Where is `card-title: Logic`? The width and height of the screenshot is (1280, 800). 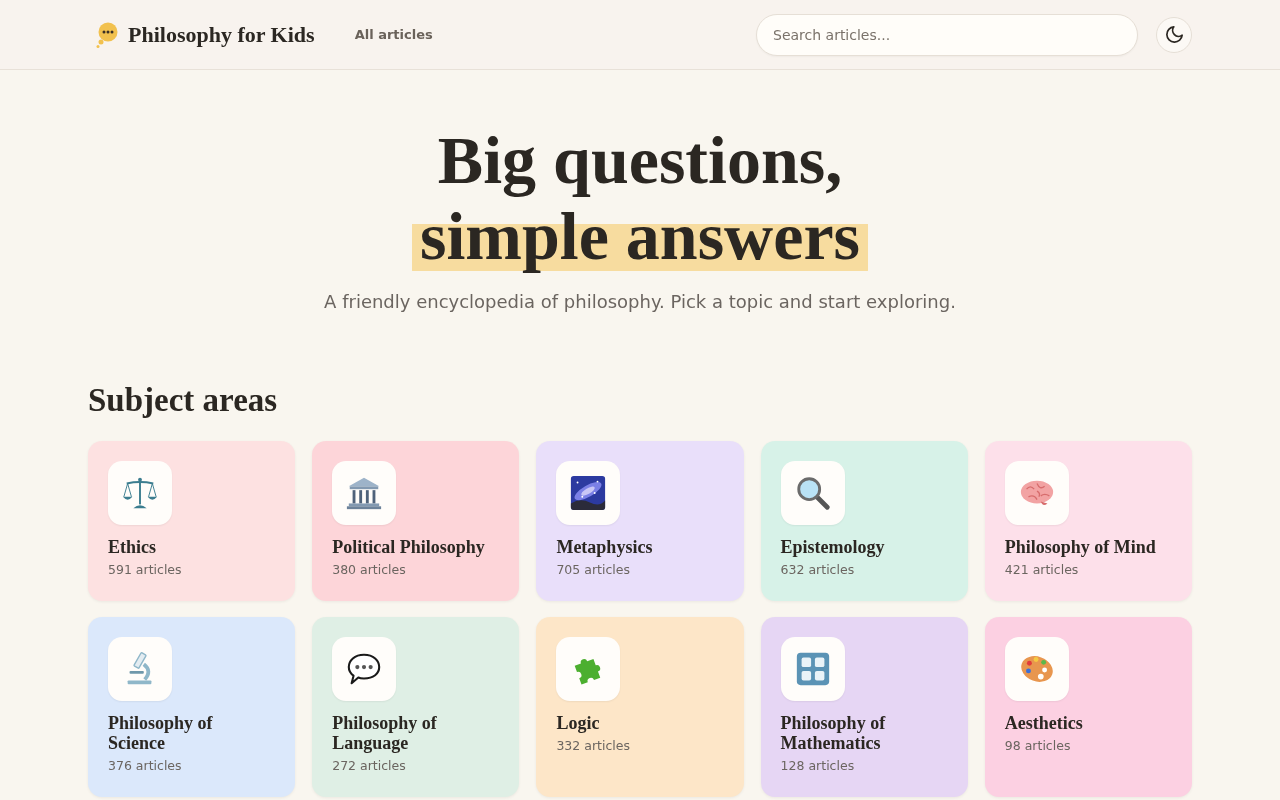 card-title: Logic is located at coordinates (578, 723).